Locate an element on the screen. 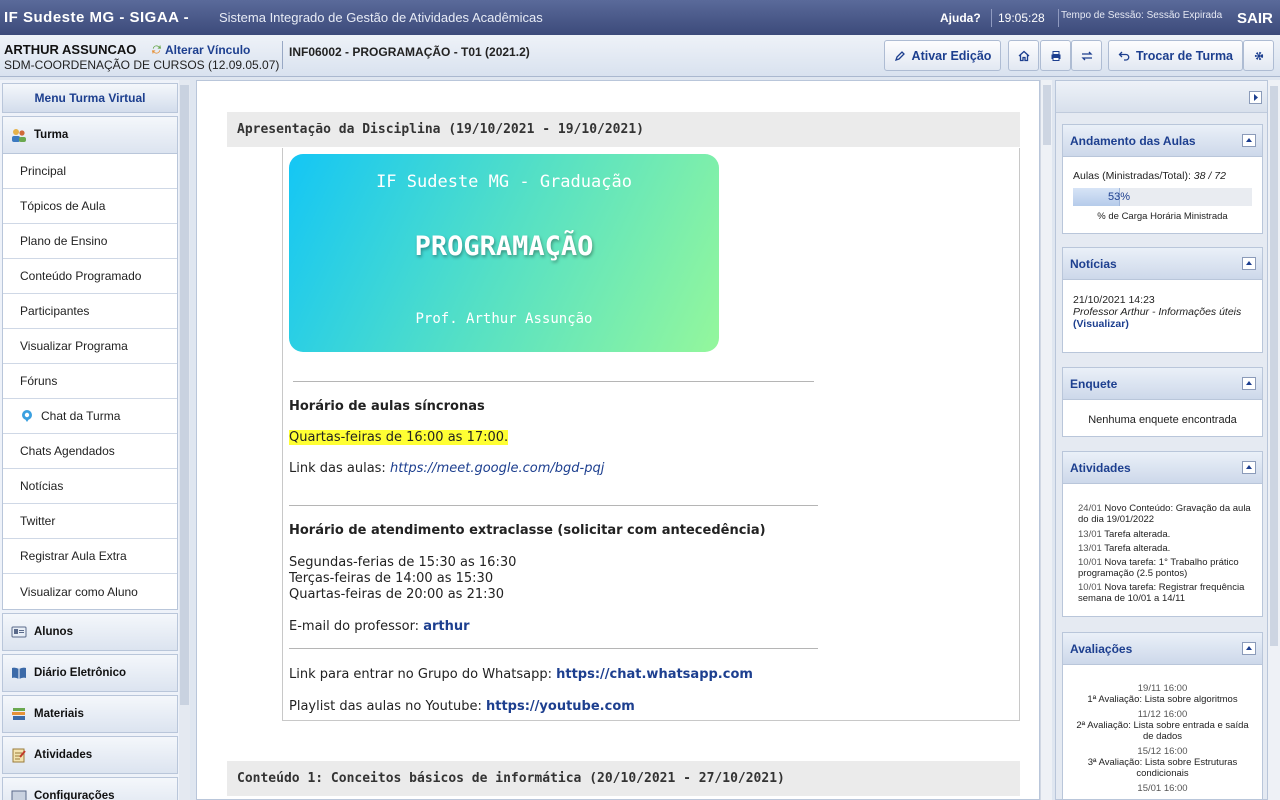 This screenshot has height=800, width=1280. sync-schedule-time: Quartas-feiras de 16:00 as 17:00. is located at coordinates (399, 437).